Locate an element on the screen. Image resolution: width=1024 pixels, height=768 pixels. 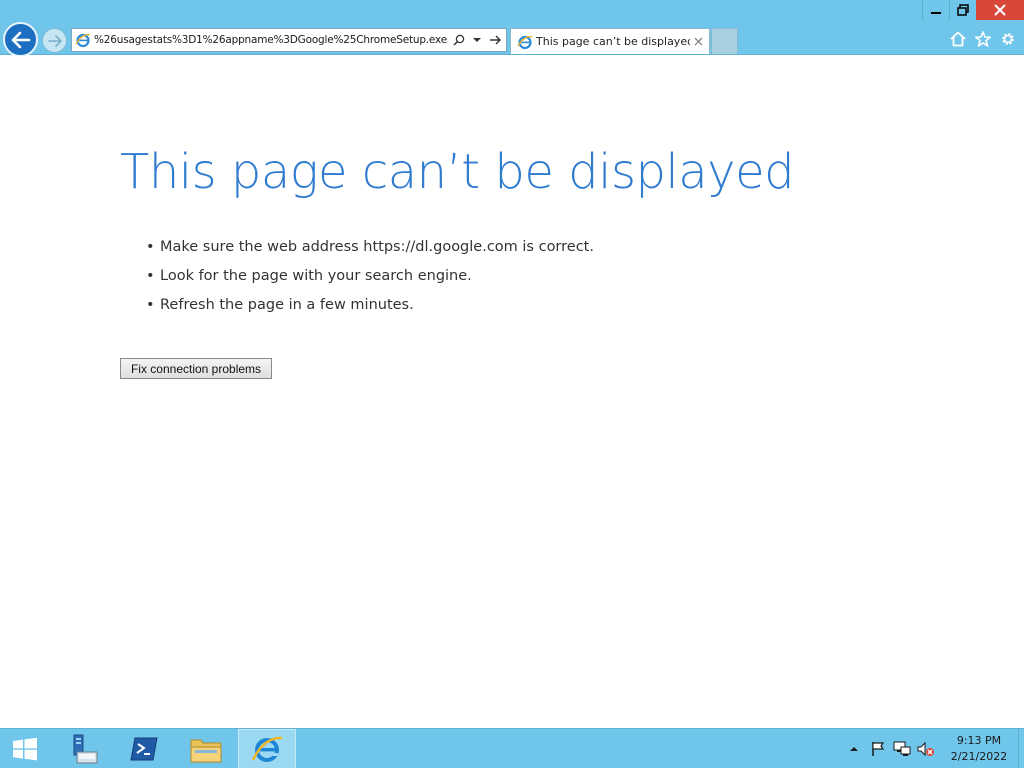
action-center-flag-icon is located at coordinates (878, 749).